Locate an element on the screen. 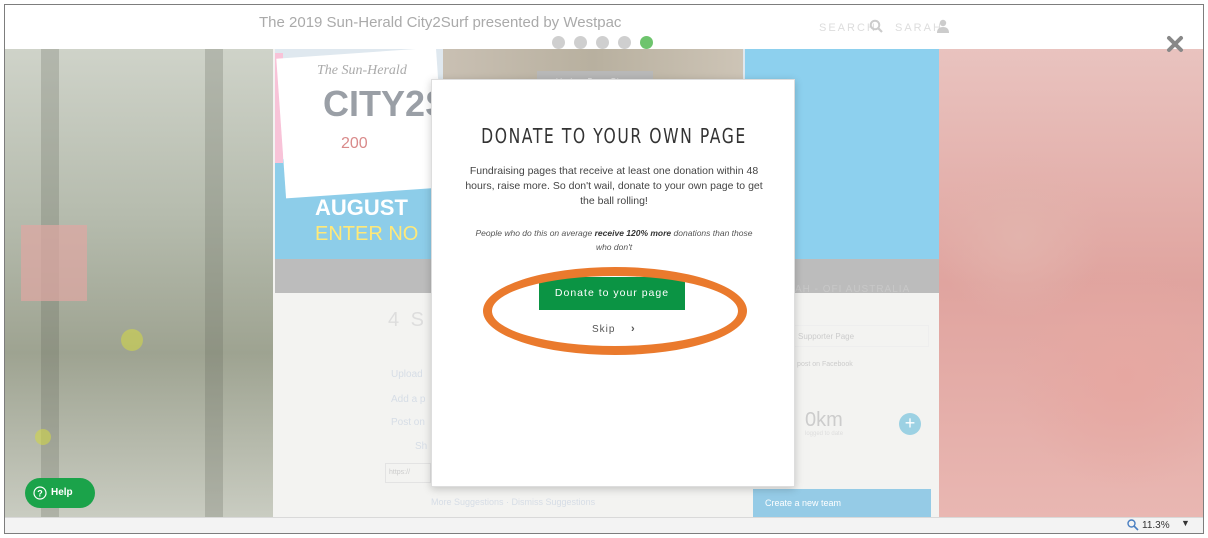 This screenshot has height=538, width=1208. modal-title: DONATE TO YOUR OWN PAGE is located at coordinates (614, 136).